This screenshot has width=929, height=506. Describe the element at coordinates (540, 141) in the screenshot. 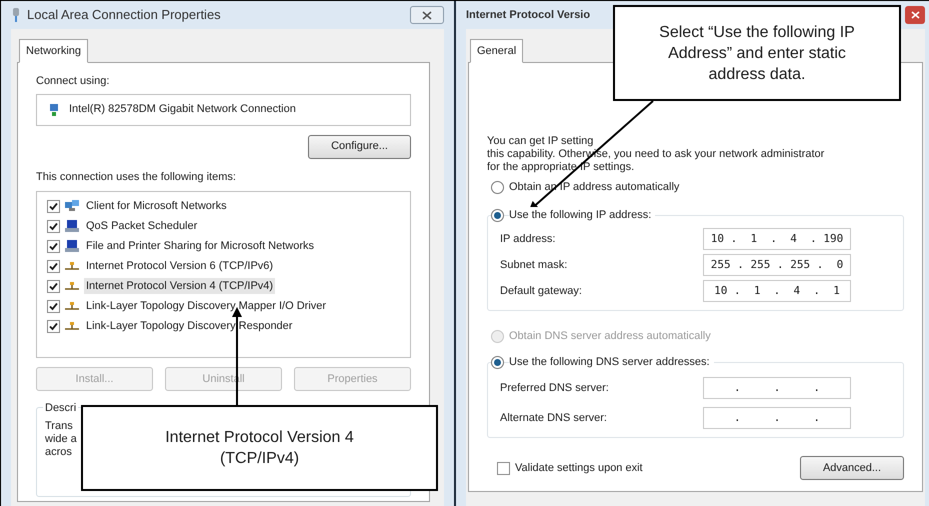

I see `intro-text: You can get IP setting` at that location.